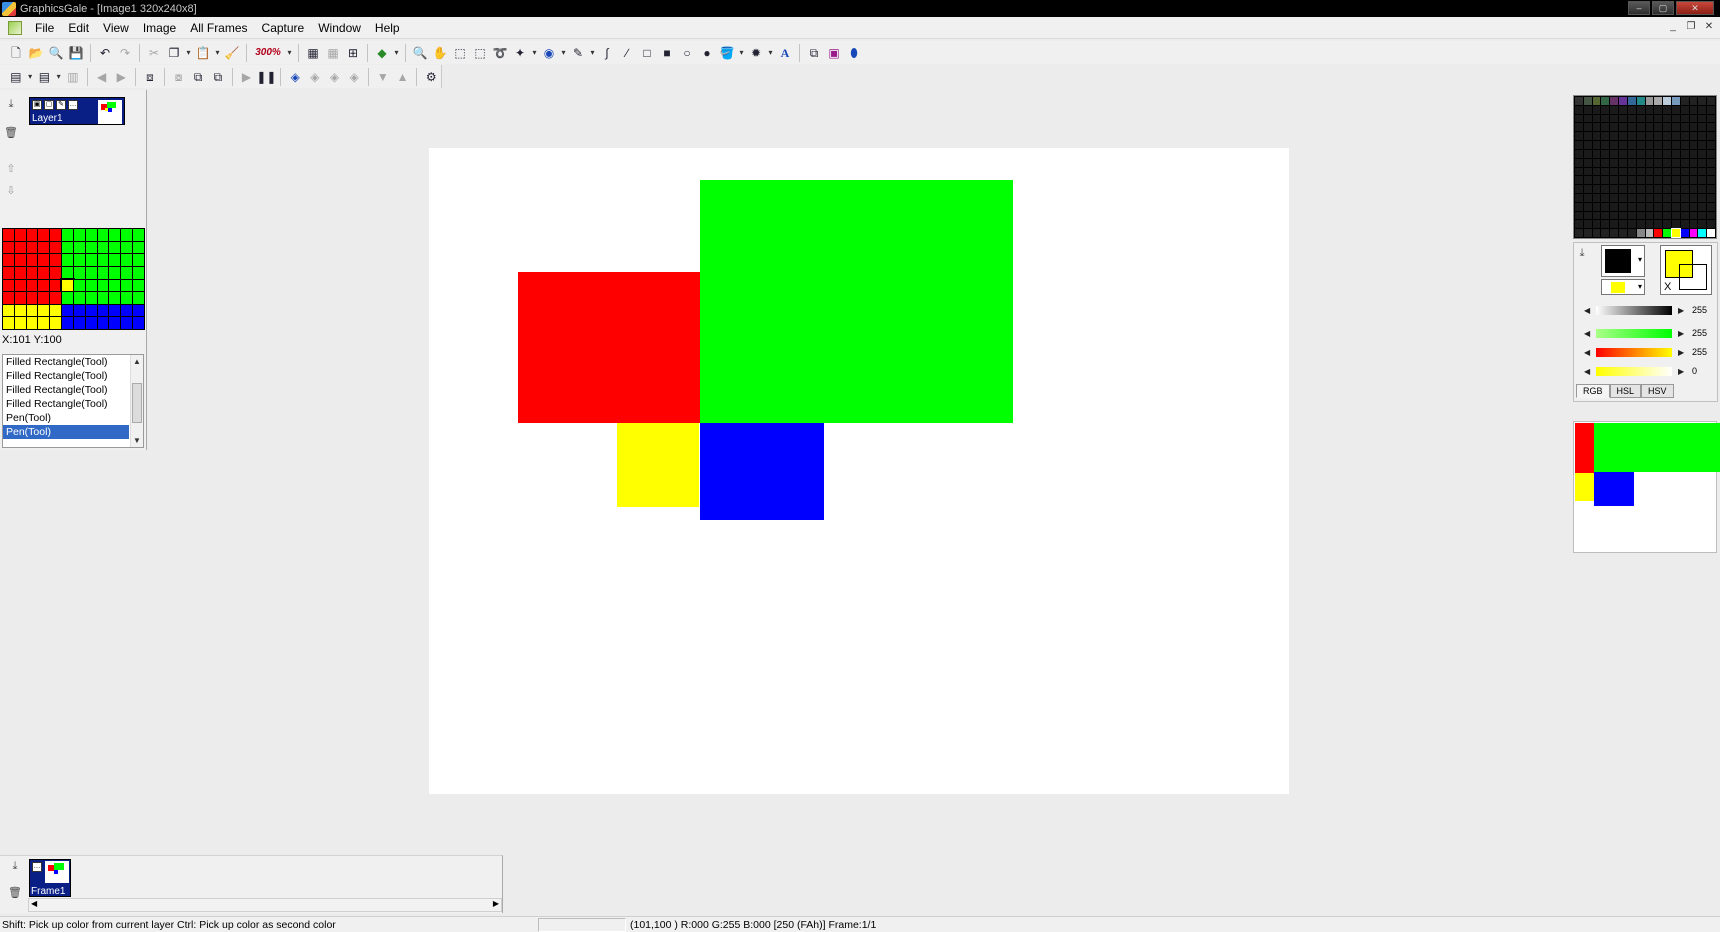 This screenshot has height=932, width=1720. What do you see at coordinates (440, 53) in the screenshot?
I see `hand-tool-icon: ✋` at bounding box center [440, 53].